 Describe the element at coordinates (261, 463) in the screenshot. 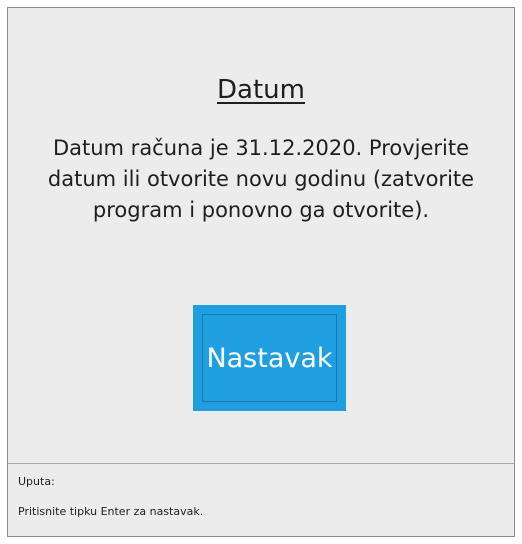

I see `footer-divider` at that location.